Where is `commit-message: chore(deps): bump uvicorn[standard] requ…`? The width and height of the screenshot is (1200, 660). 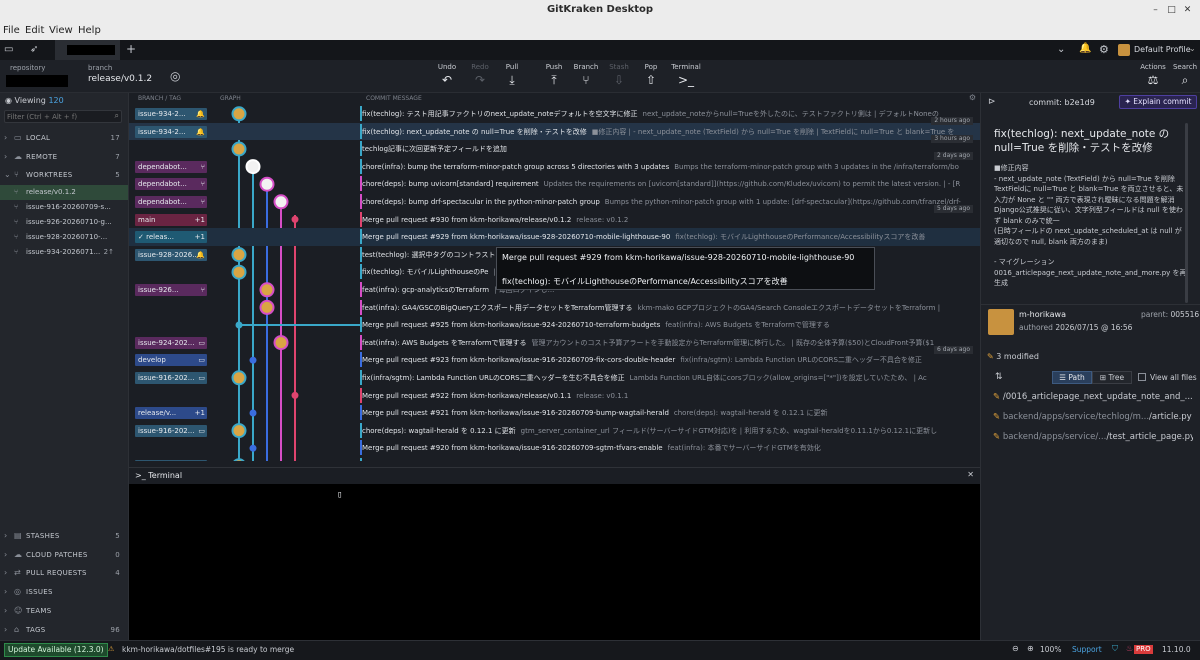 commit-message: chore(deps): bump uvicorn[standard] requ… is located at coordinates (670, 184).